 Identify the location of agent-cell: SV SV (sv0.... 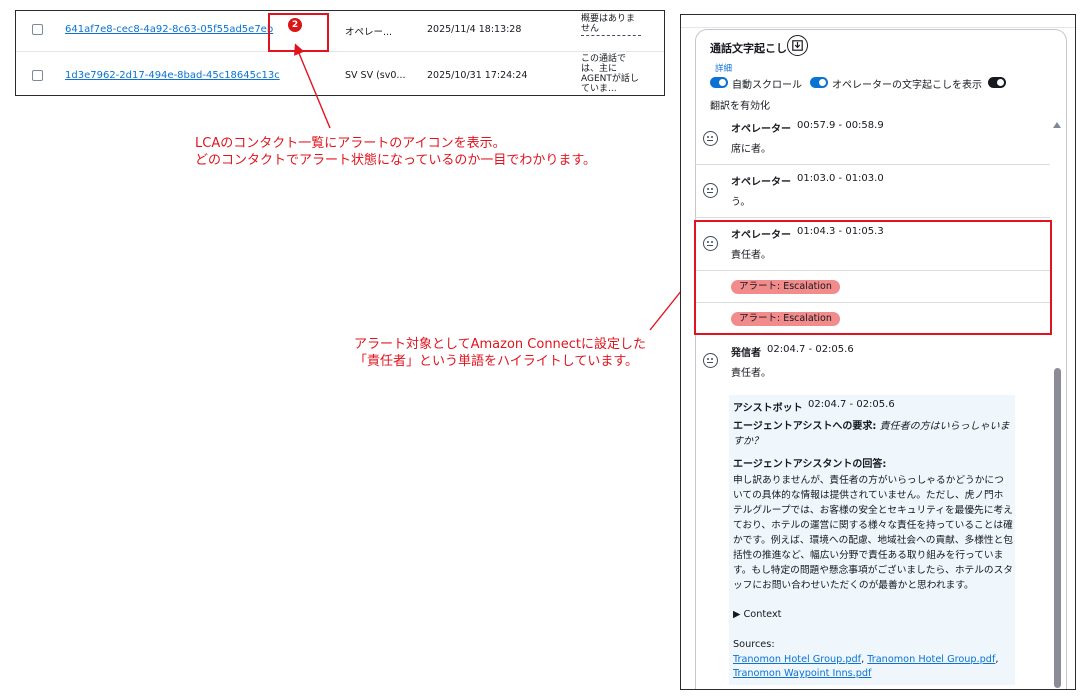
(375, 75).